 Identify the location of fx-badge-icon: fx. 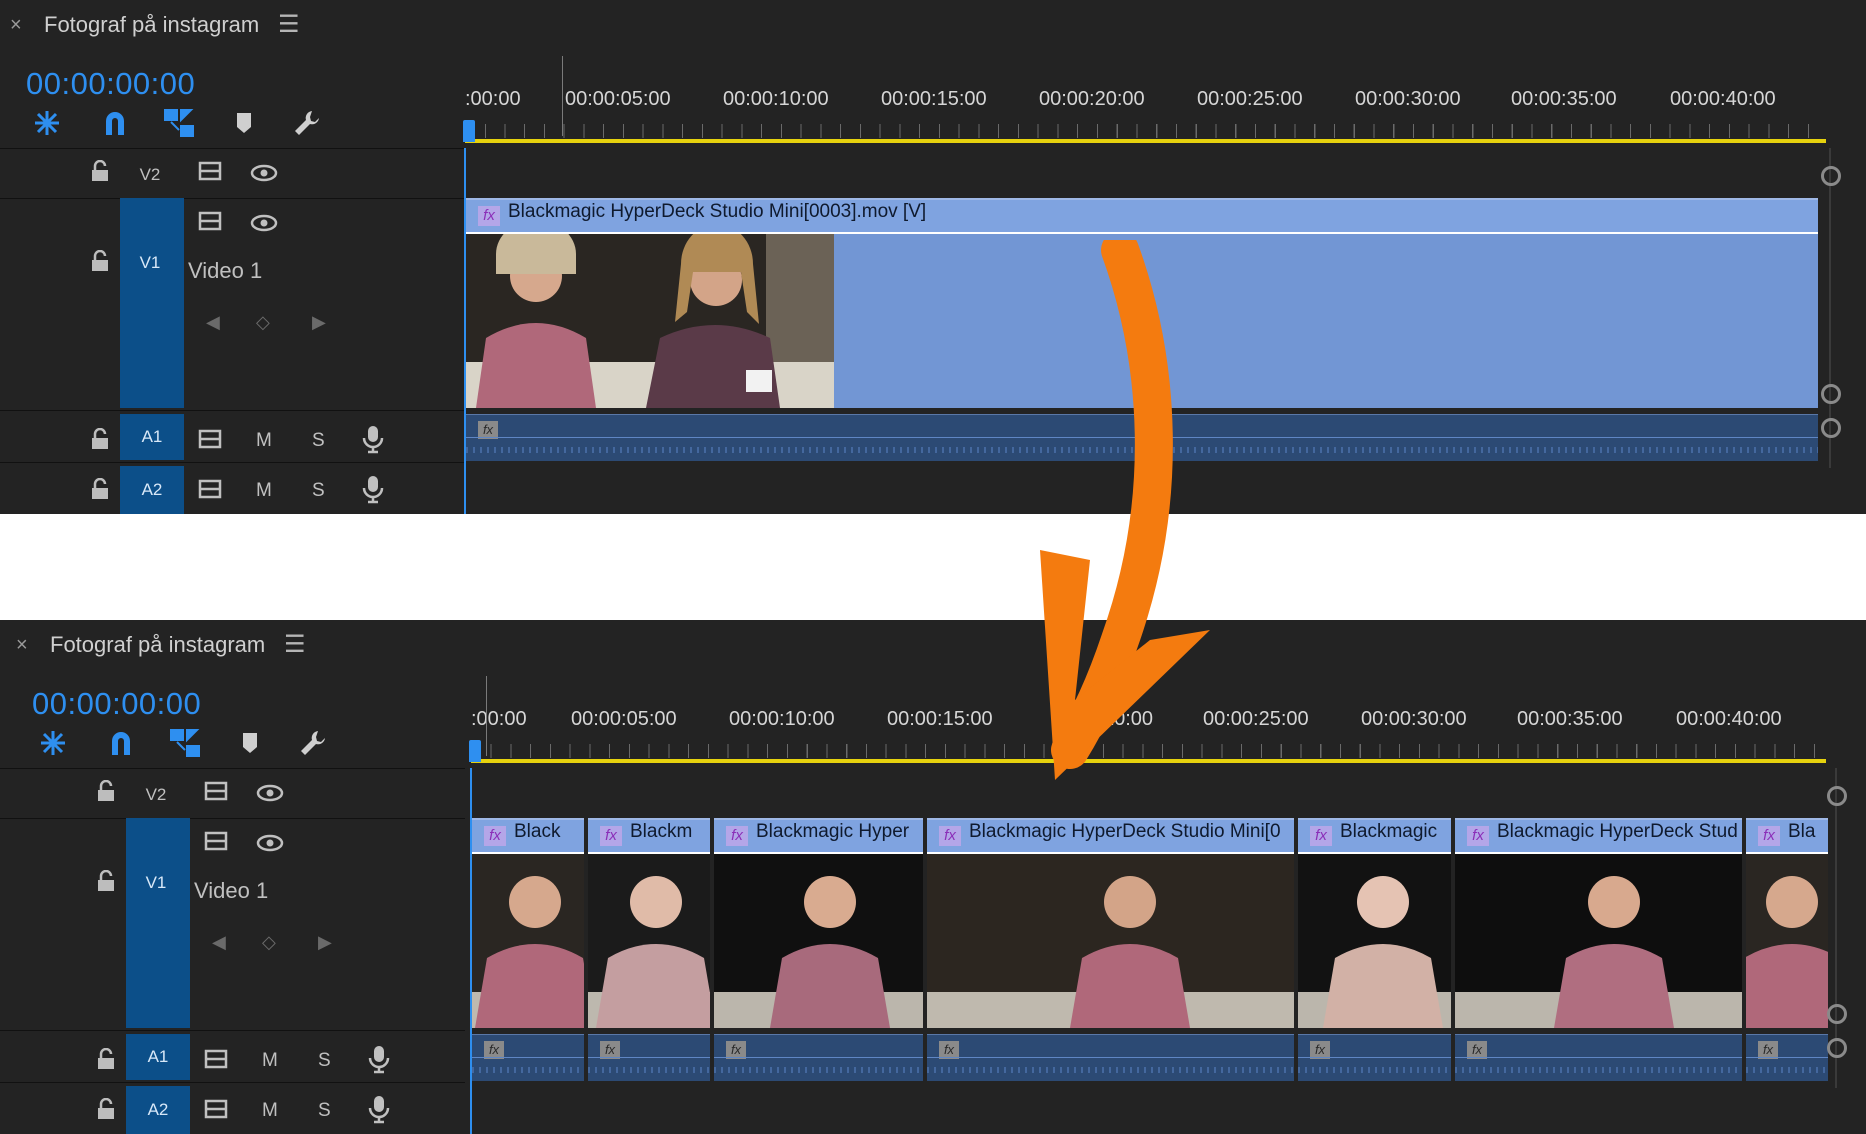
(495, 836).